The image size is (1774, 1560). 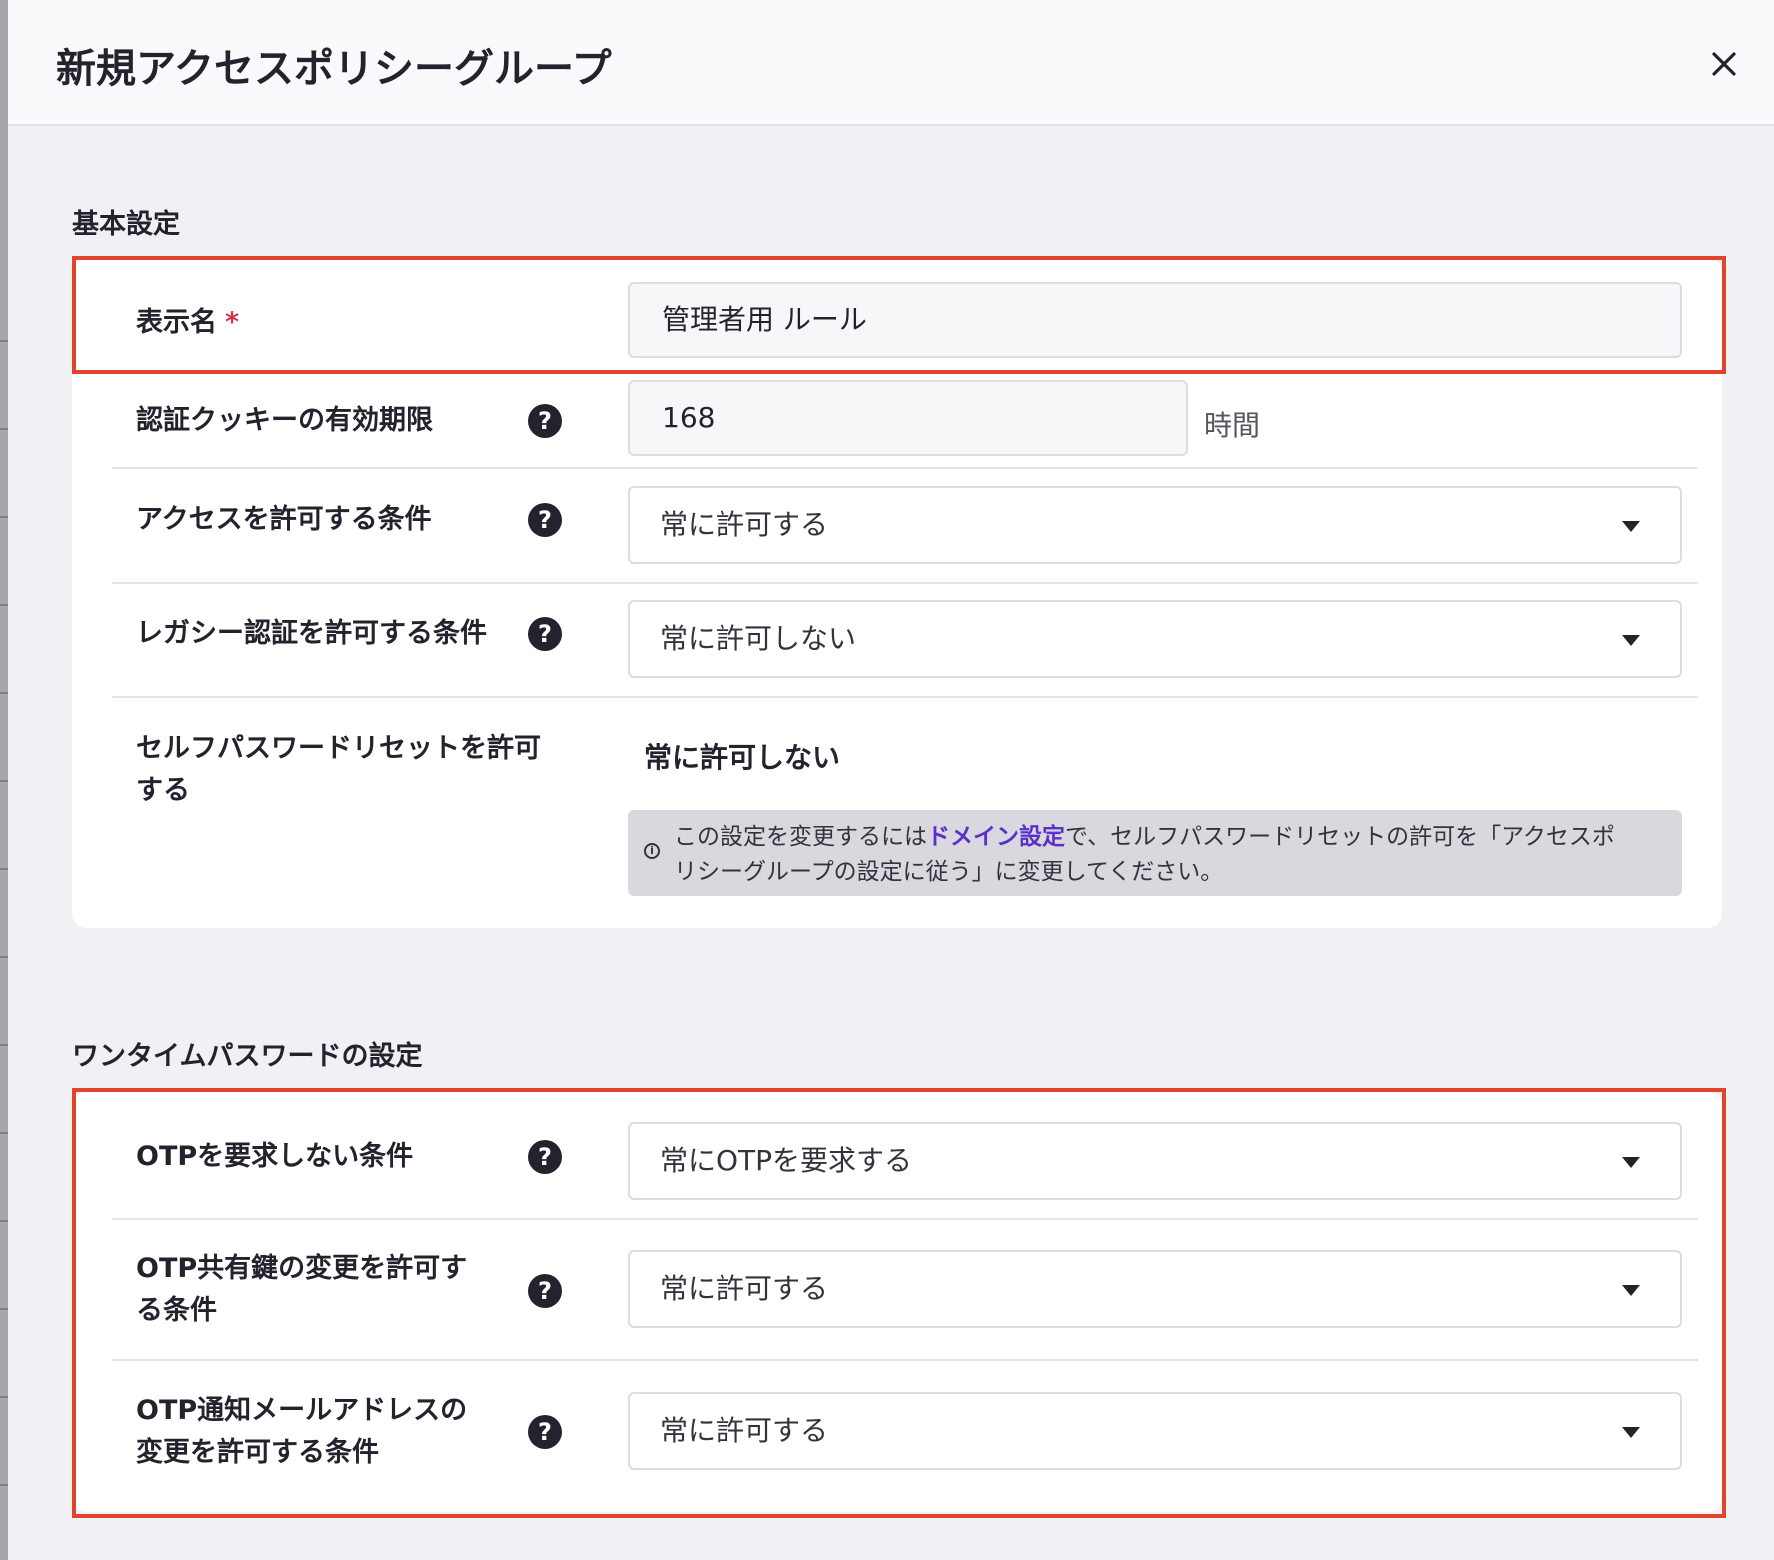 I want to click on info-icon: i, so click(x=652, y=851).